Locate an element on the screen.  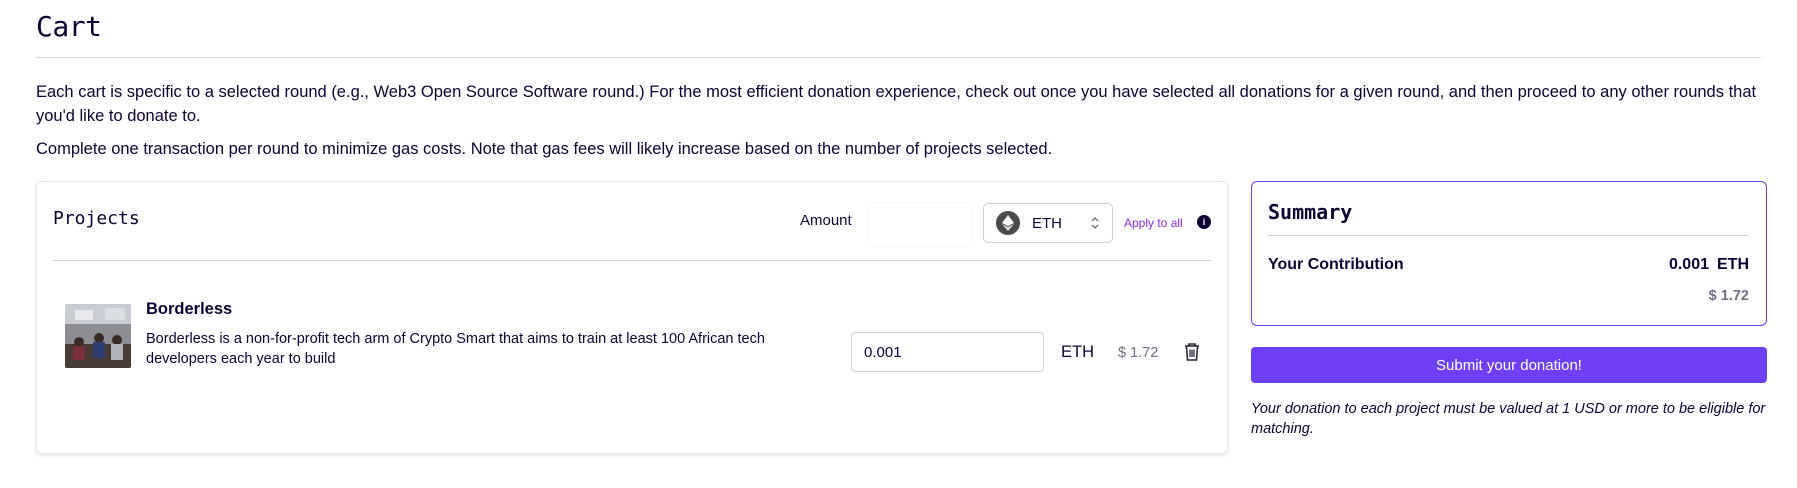
project-amount-input is located at coordinates (947, 352).